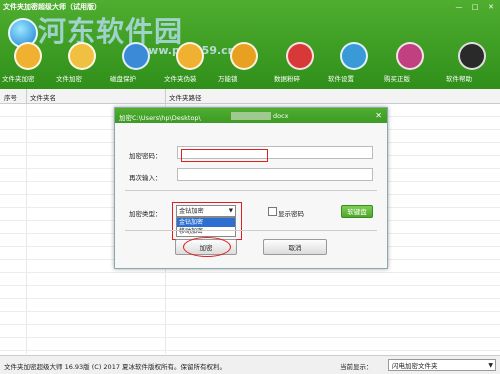 The width and height of the screenshot is (500, 374). I want to click on toolbar-label: 软件设置, so click(341, 79).